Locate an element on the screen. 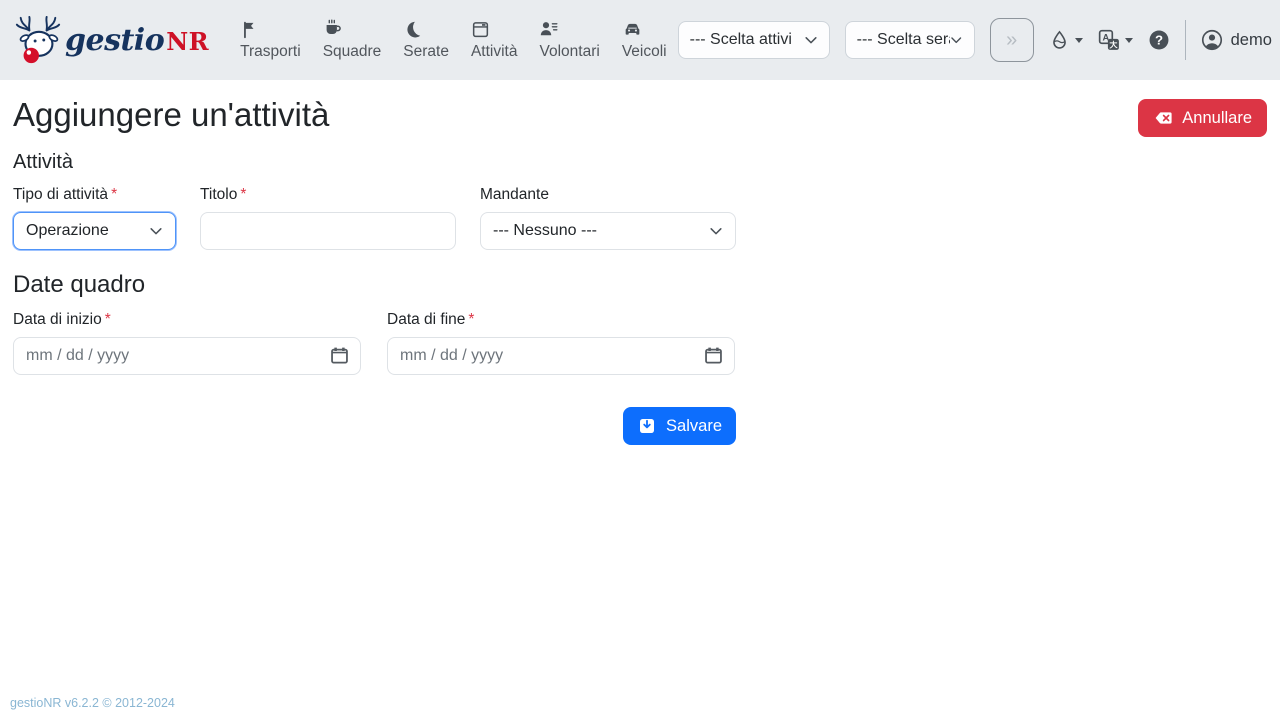 Image resolution: width=1280 pixels, height=720 pixels. nav-label: Squadre is located at coordinates (352, 51).